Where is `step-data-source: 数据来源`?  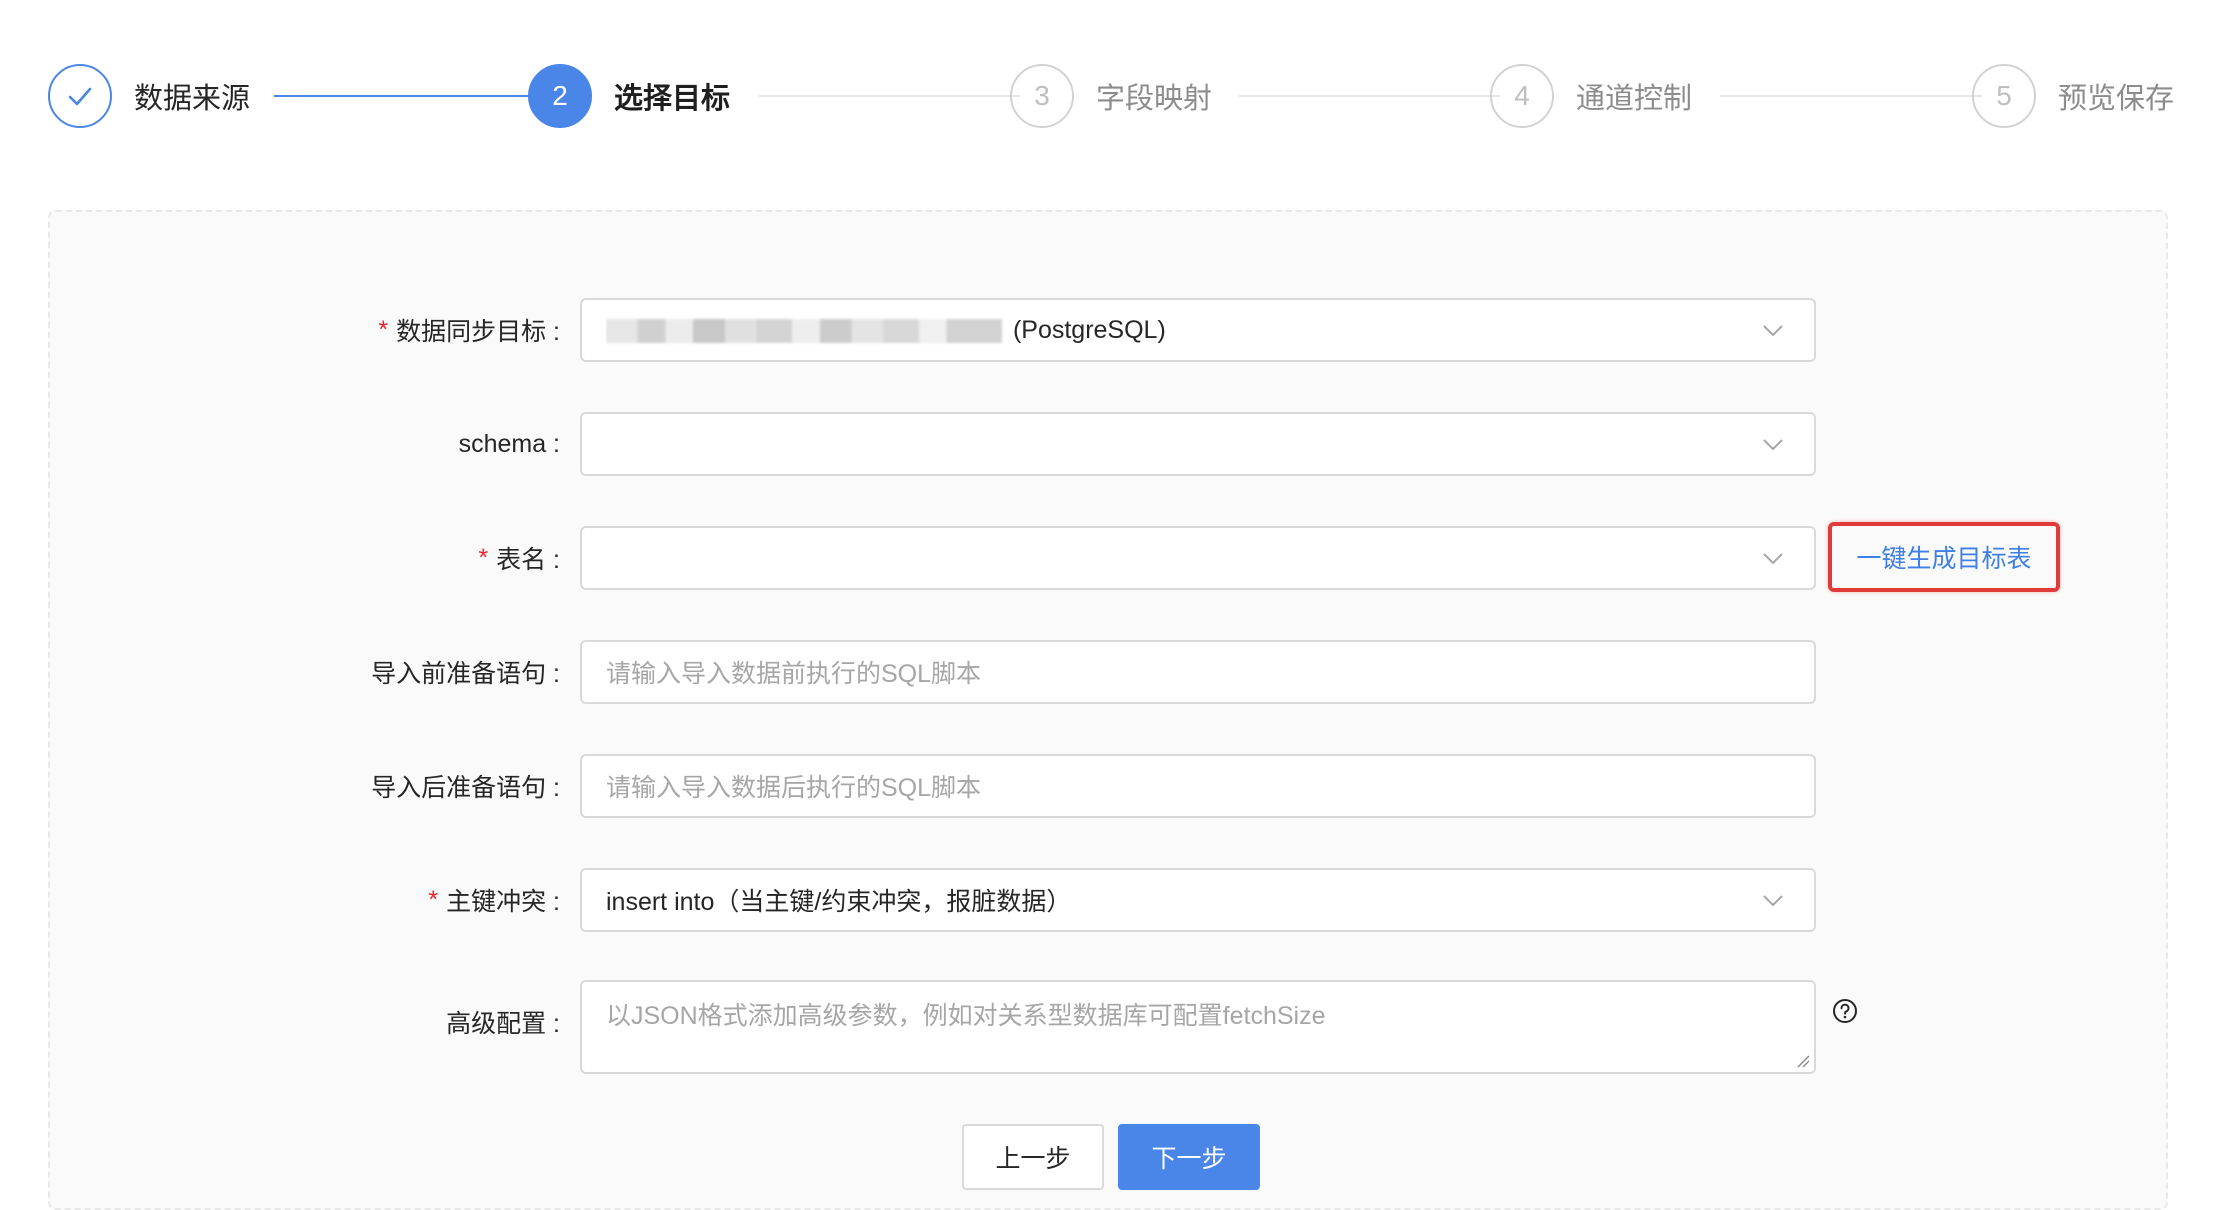 step-data-source: 数据来源 is located at coordinates (149, 96).